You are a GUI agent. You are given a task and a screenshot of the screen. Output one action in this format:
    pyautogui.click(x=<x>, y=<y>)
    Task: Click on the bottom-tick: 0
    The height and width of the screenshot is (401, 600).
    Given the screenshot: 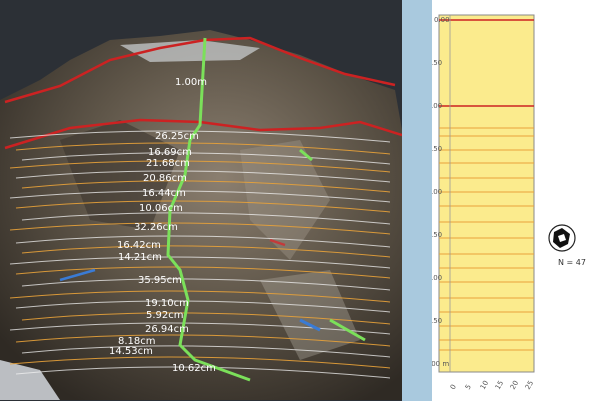 What is the action you would take?
    pyautogui.click(x=453, y=387)
    